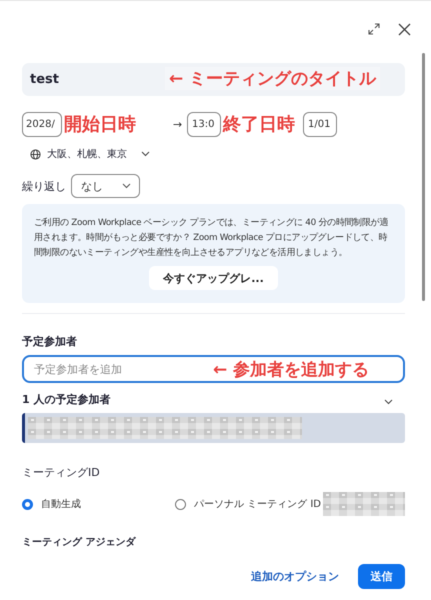 The height and width of the screenshot is (600, 431). What do you see at coordinates (259, 125) in the screenshot?
I see `annotation-label: 終了日時` at bounding box center [259, 125].